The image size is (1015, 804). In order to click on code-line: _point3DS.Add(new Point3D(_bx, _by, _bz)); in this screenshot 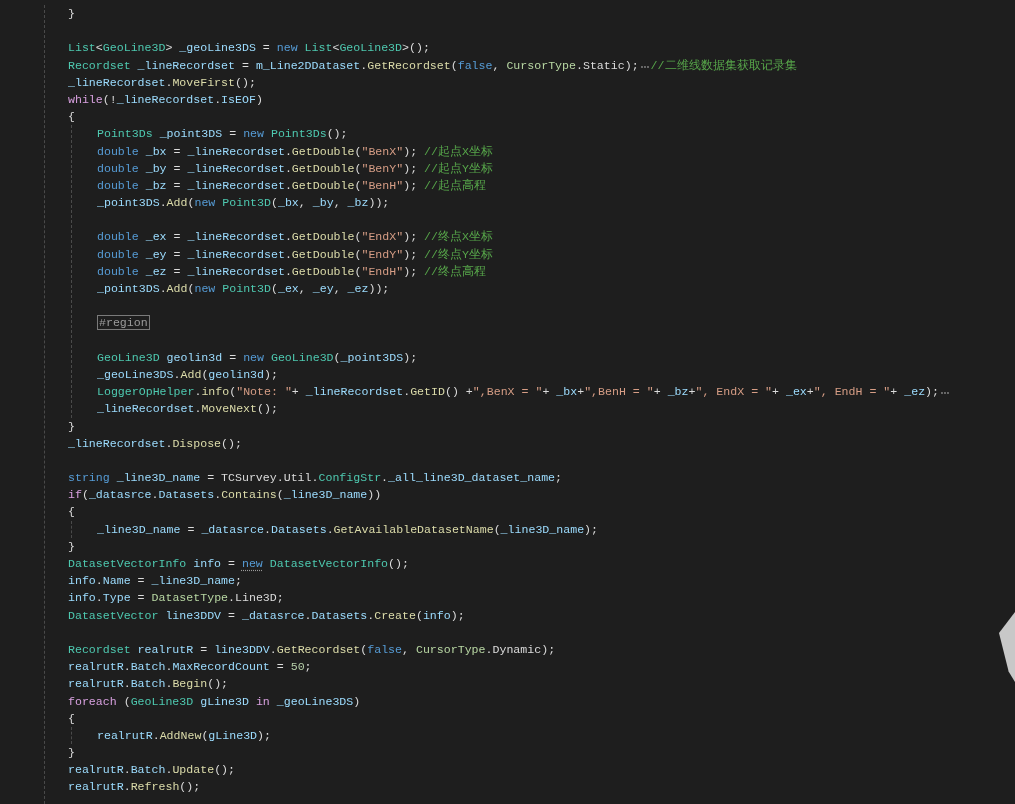, I will do `click(243, 203)`.